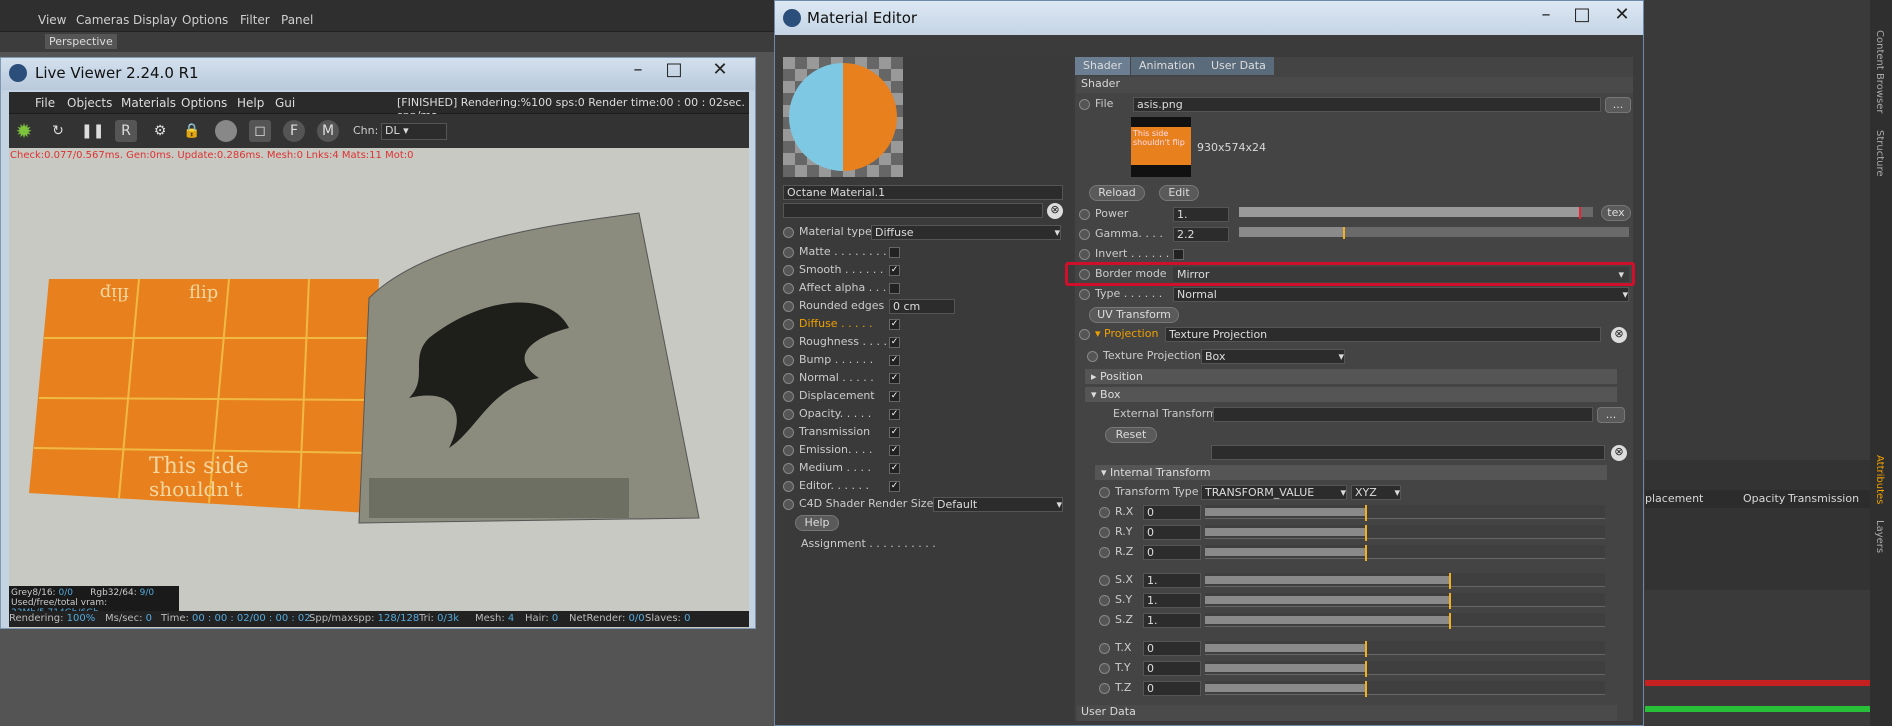  Describe the element at coordinates (1367, 104) in the screenshot. I see `file-field: asis.png` at that location.